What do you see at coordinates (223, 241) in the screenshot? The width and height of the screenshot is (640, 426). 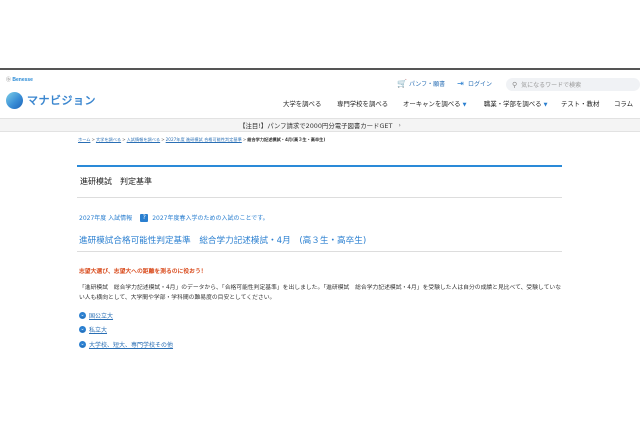 I see `page-title: 進研模試合格可能性判定基準 総合学力記述模試・4月 (高３生・高卒生)` at bounding box center [223, 241].